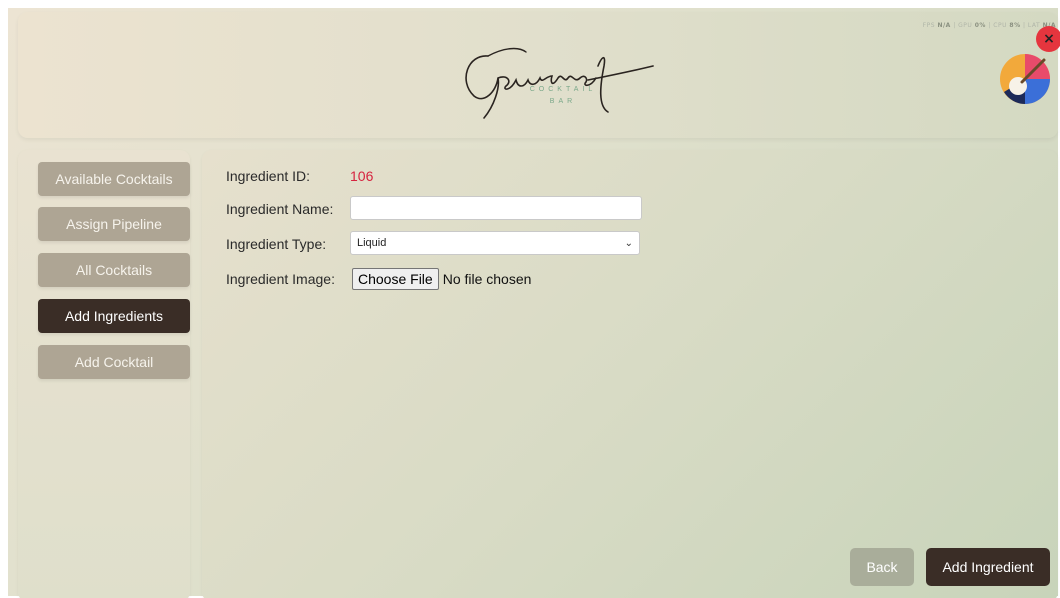  What do you see at coordinates (114, 362) in the screenshot?
I see `sidebar-item-add-cocktail: Add Cocktail` at bounding box center [114, 362].